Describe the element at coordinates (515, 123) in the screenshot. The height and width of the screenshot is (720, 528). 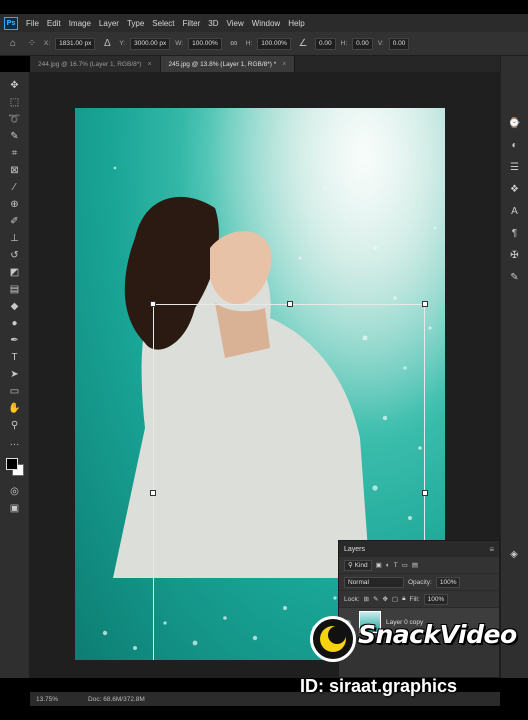
I see `history-icon: ⌚` at that location.